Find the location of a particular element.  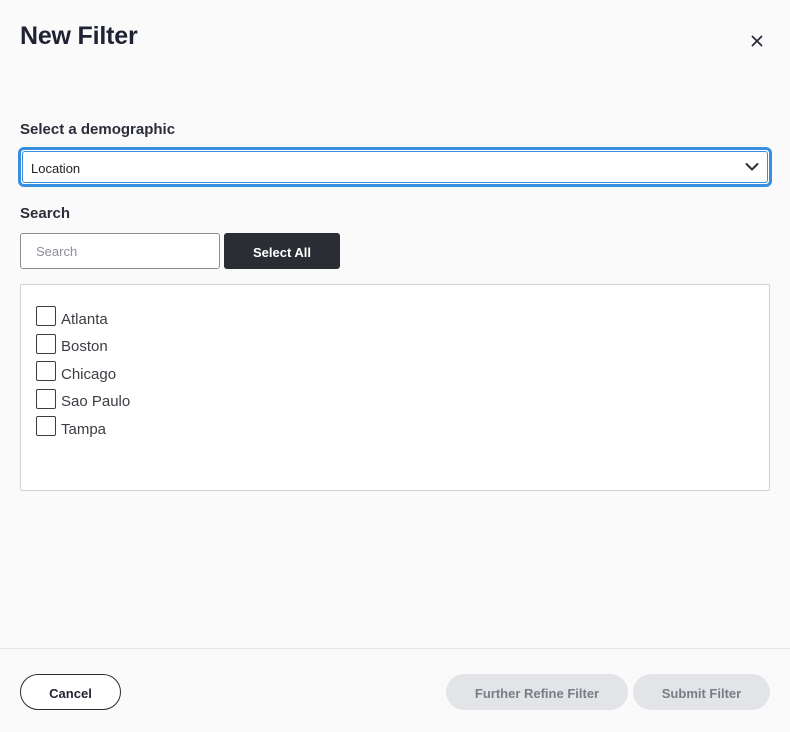

demographic-select-inner: Location is located at coordinates (395, 167).